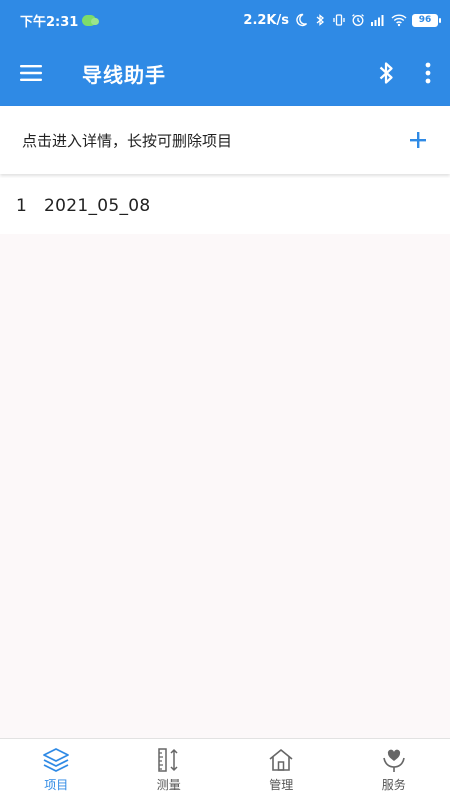 The width and height of the screenshot is (450, 800). I want to click on home-icon, so click(281, 759).